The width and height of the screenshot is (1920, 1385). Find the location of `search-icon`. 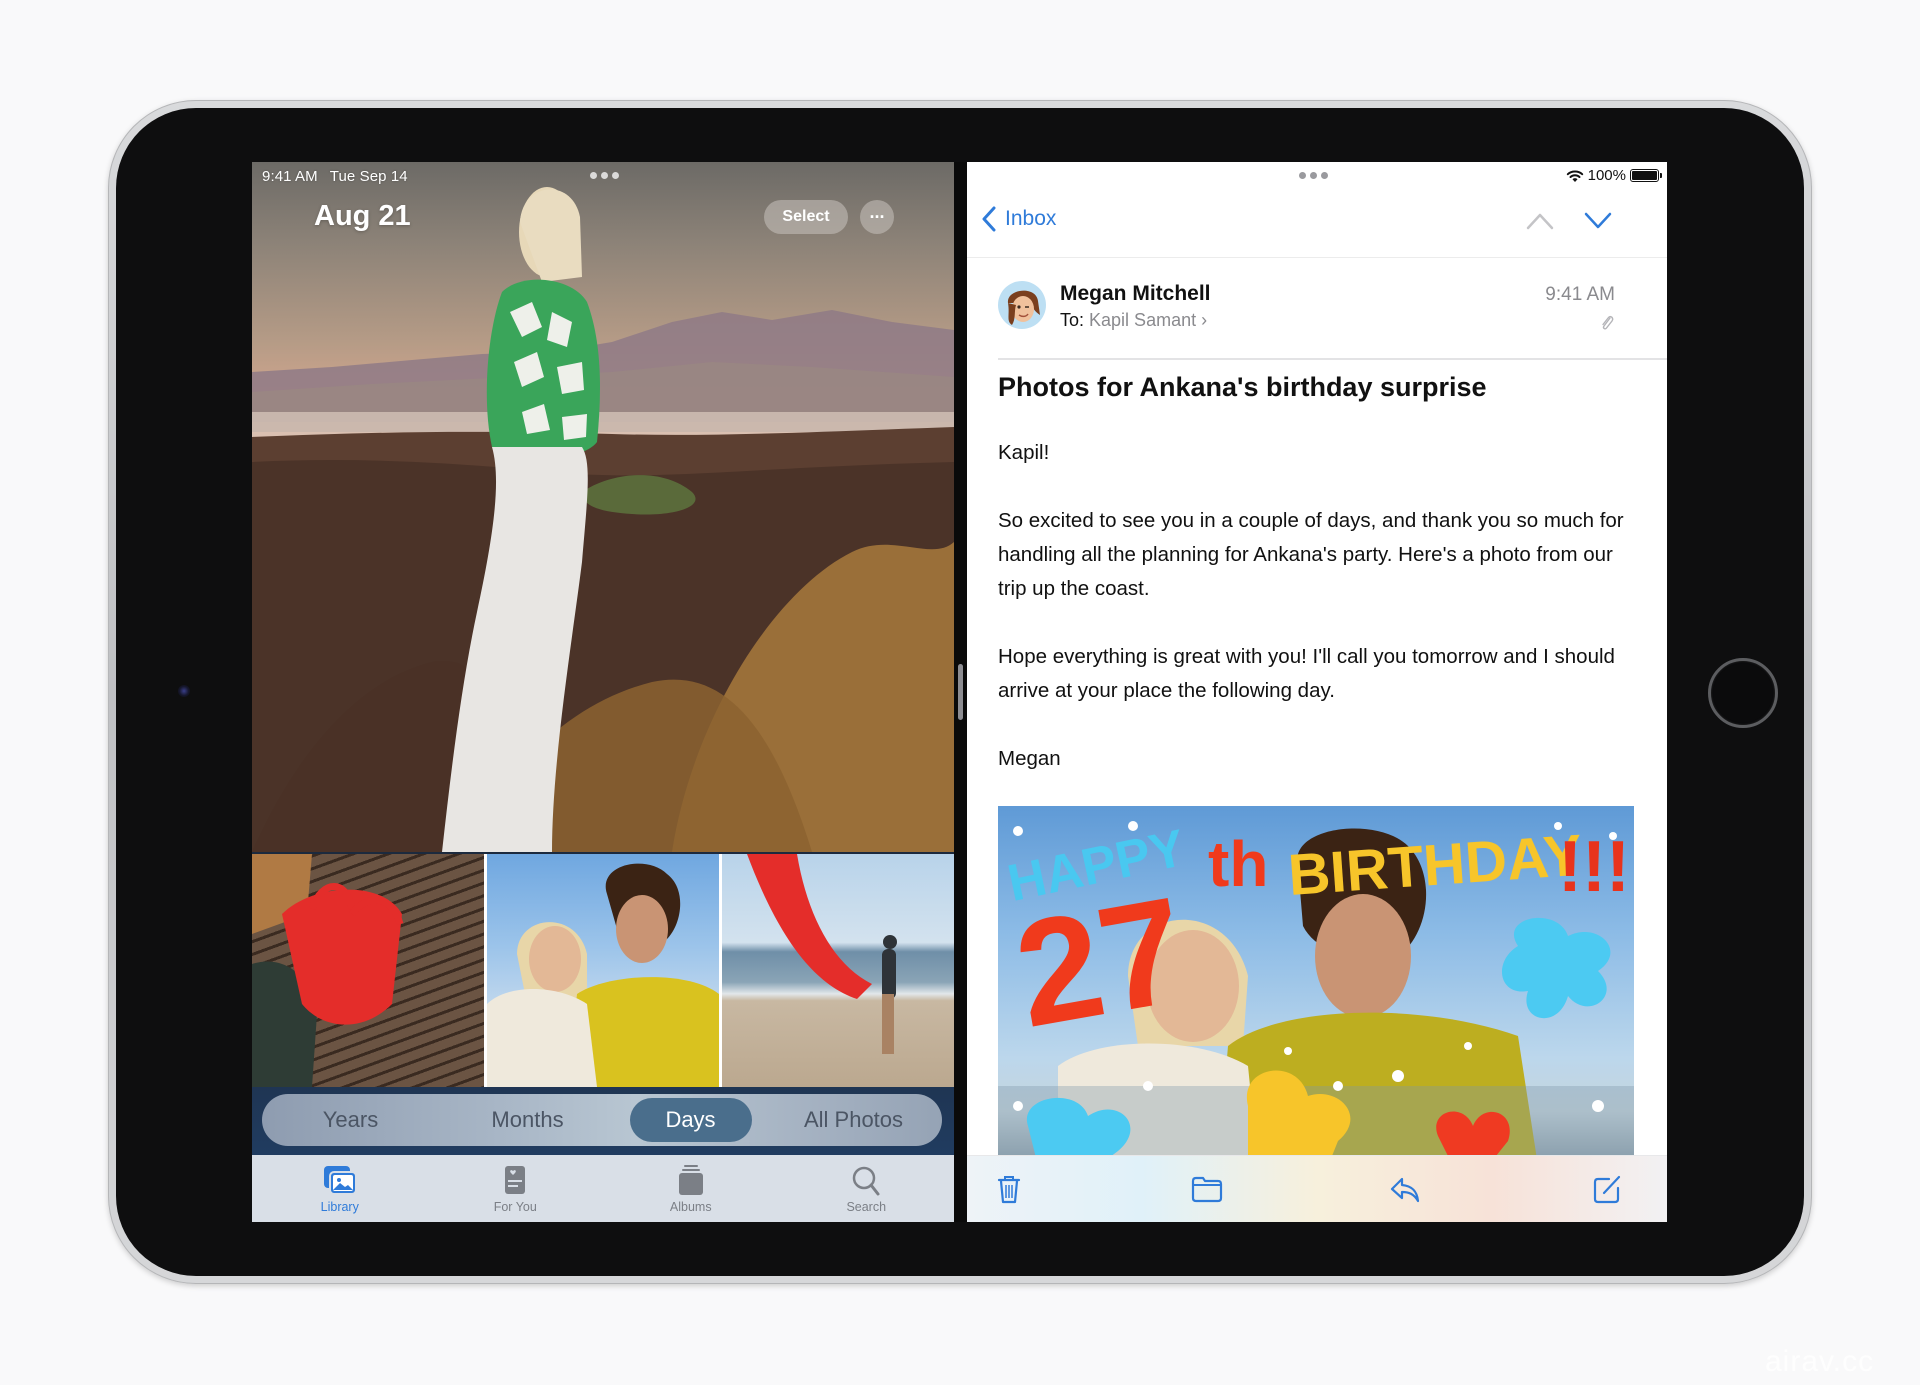

search-icon is located at coordinates (866, 1180).